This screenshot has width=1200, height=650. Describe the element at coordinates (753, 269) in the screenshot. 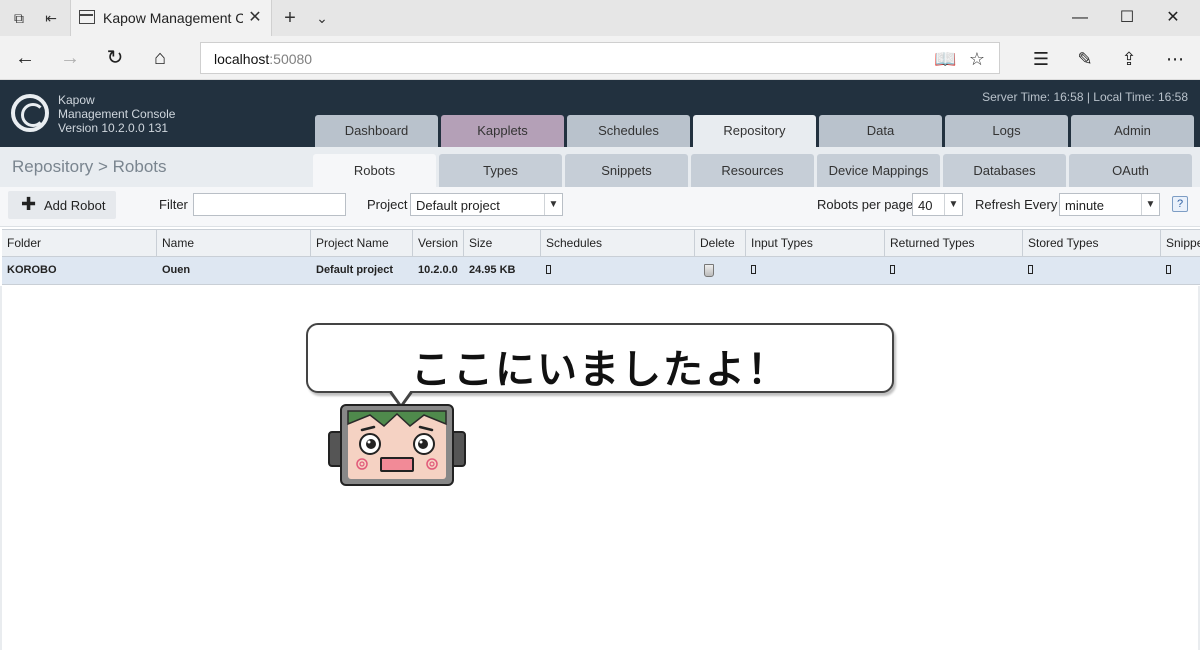

I see `cell-input-types-value` at that location.